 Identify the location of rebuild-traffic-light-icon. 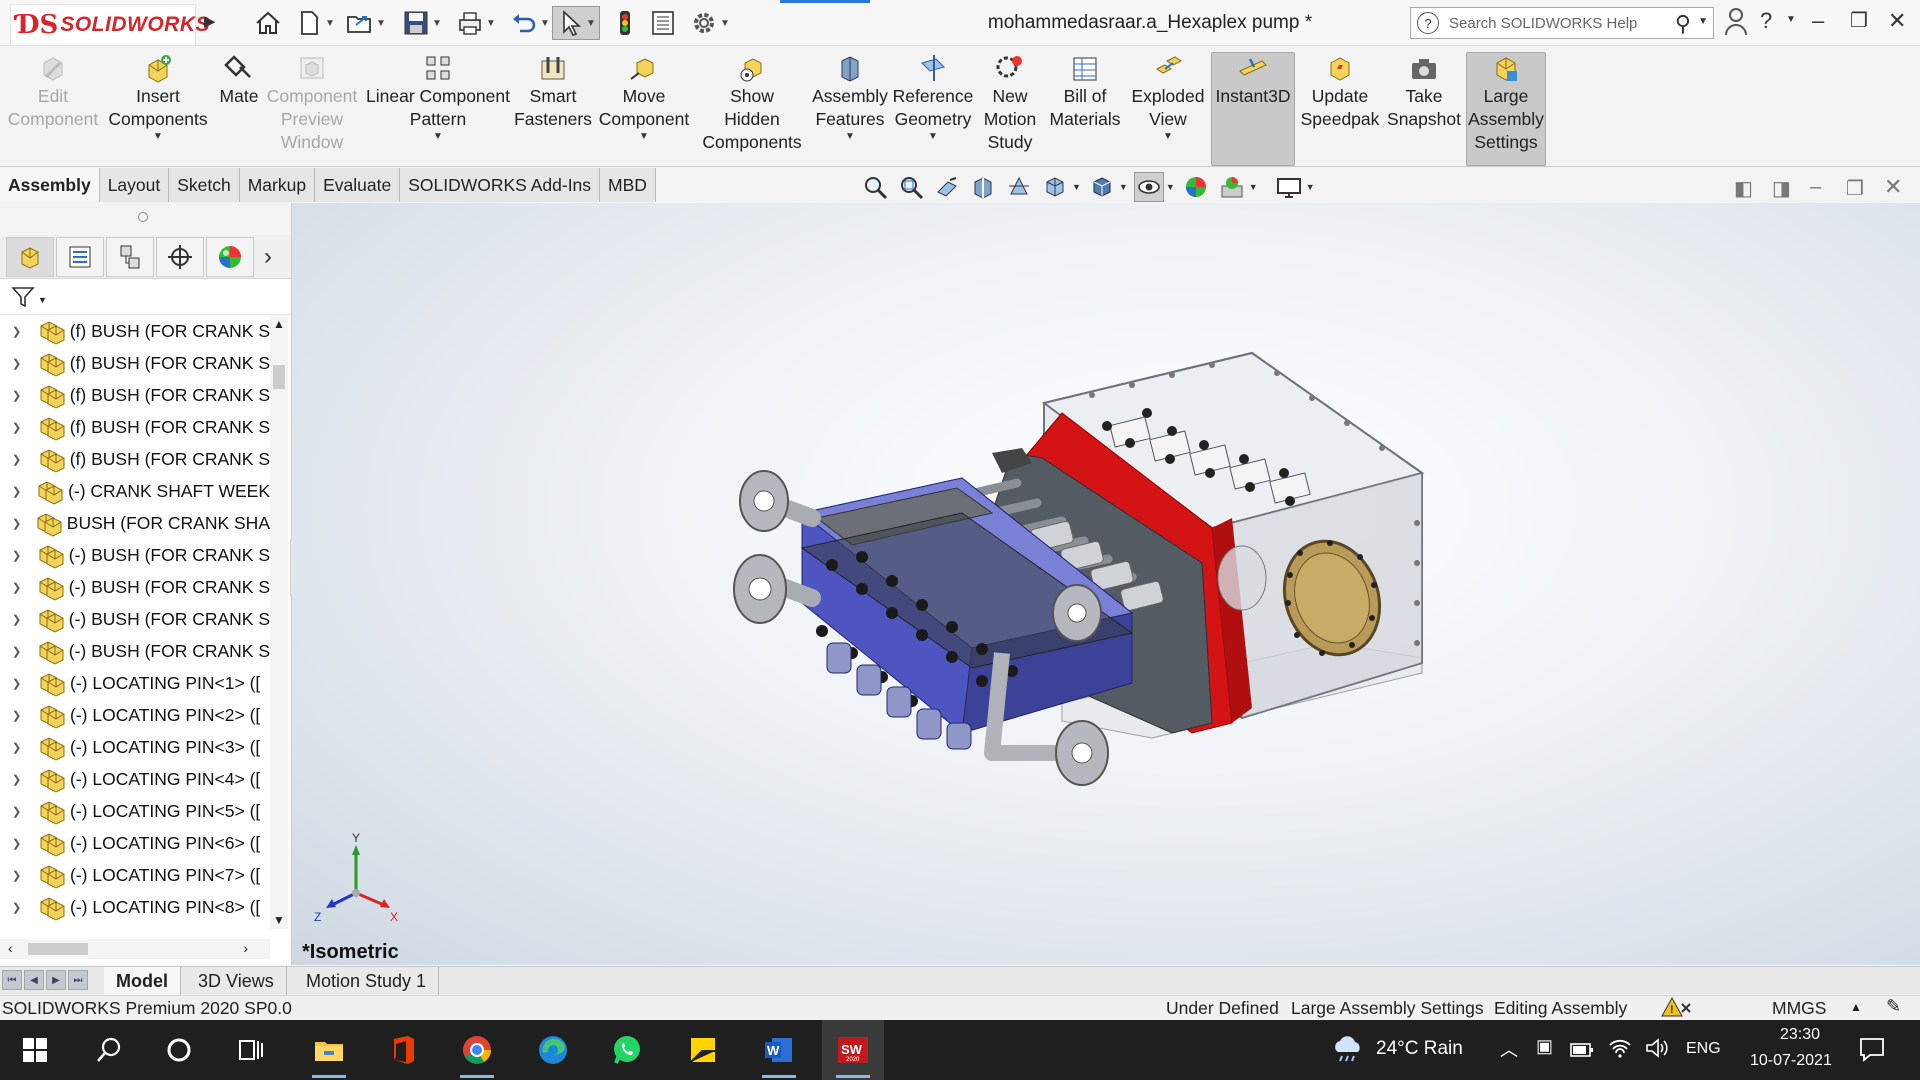
(625, 23).